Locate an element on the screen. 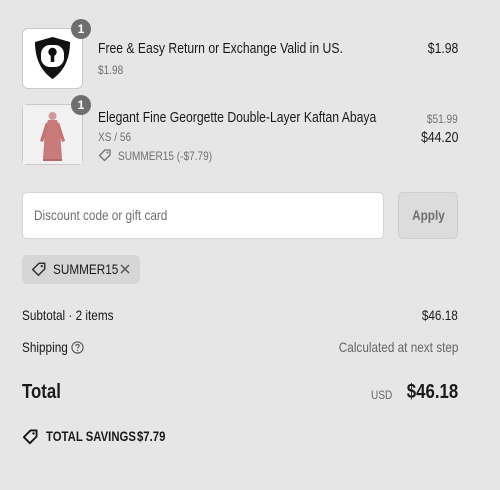 This screenshot has width=500, height=490. total-value-wrap: USD $46.18 is located at coordinates (412, 392).